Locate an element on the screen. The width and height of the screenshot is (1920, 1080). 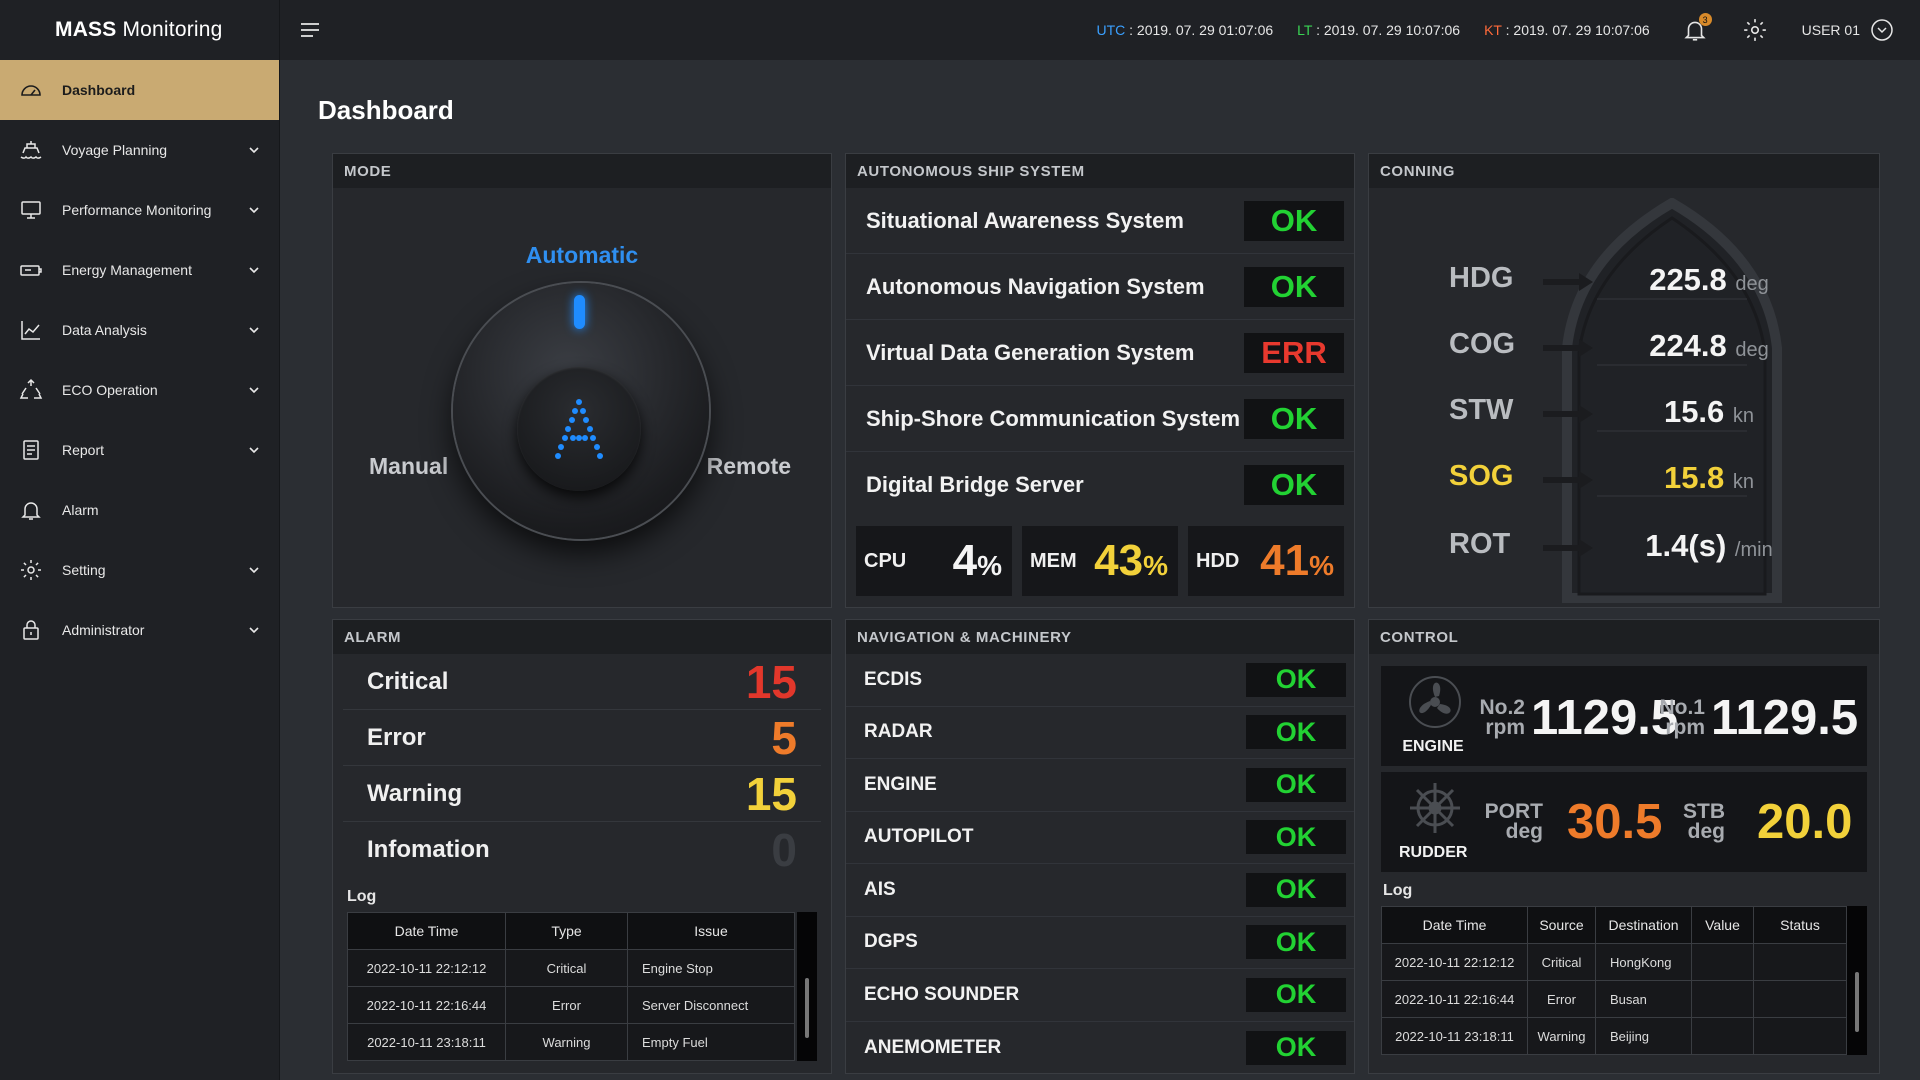
korea-time: KT : 2019. 07. 29 10:07:06 is located at coordinates (1567, 30).